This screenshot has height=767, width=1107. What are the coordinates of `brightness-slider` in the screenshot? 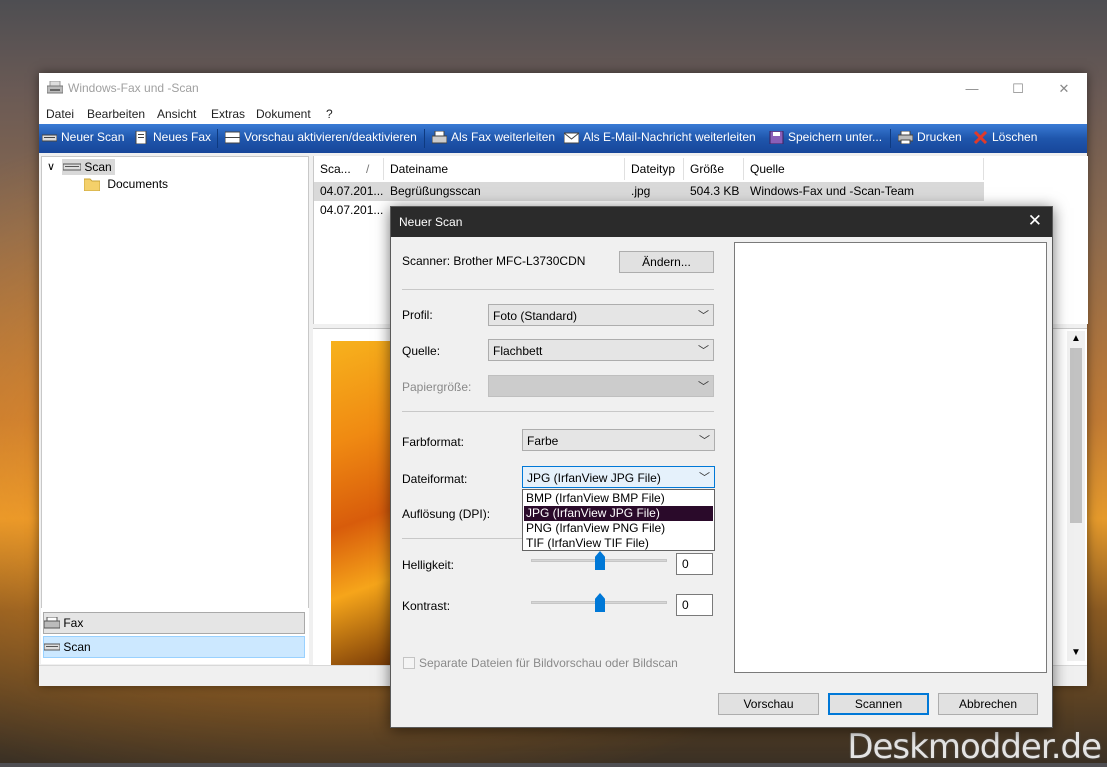 It's located at (601, 561).